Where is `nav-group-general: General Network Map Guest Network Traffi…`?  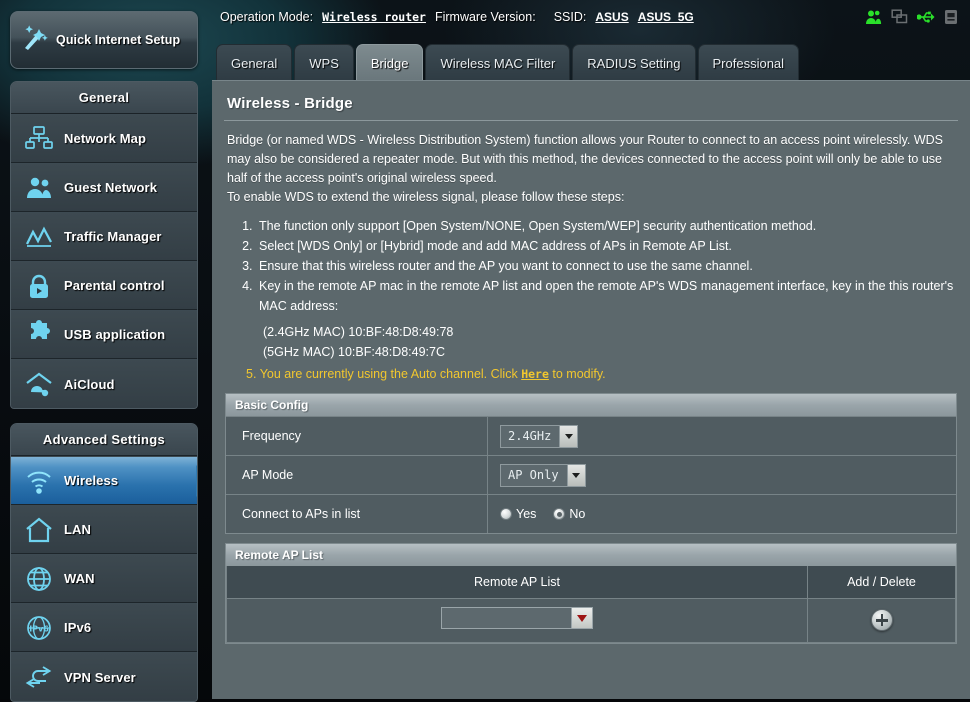
nav-group-general: General Network Map Guest Network Traffi… is located at coordinates (104, 245).